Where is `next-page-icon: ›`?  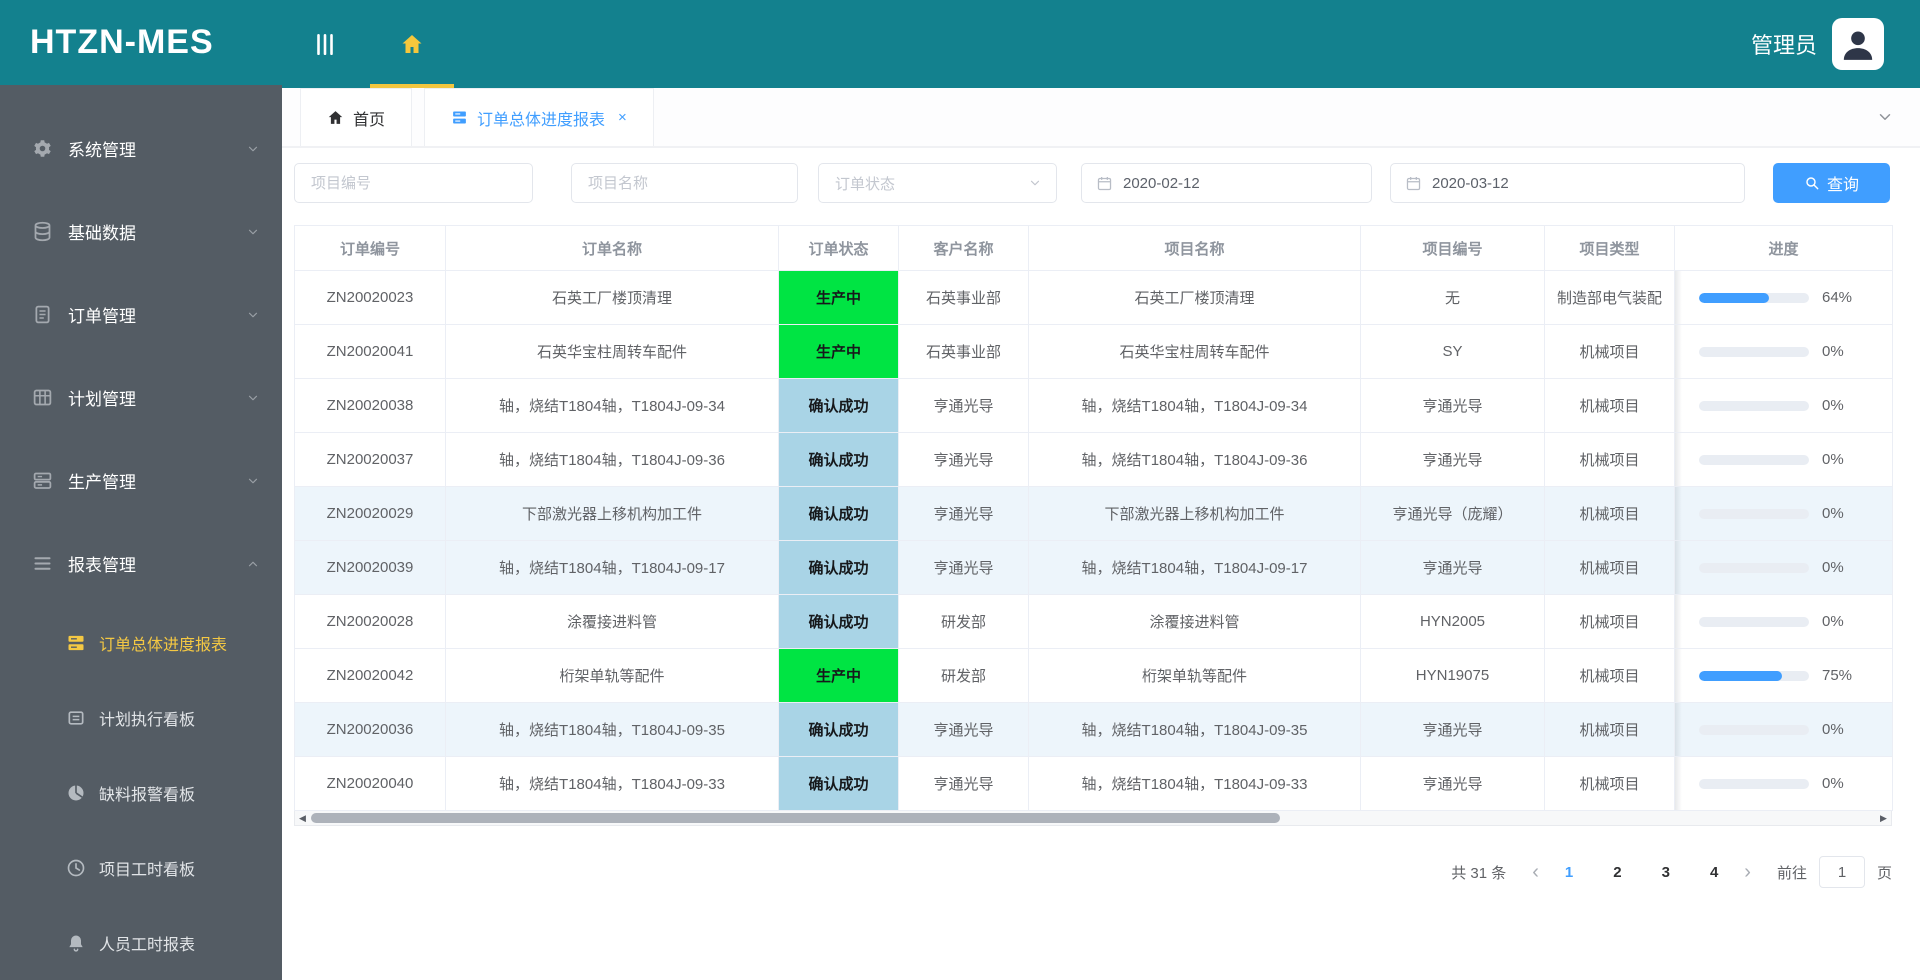
next-page-icon: › is located at coordinates (1747, 872).